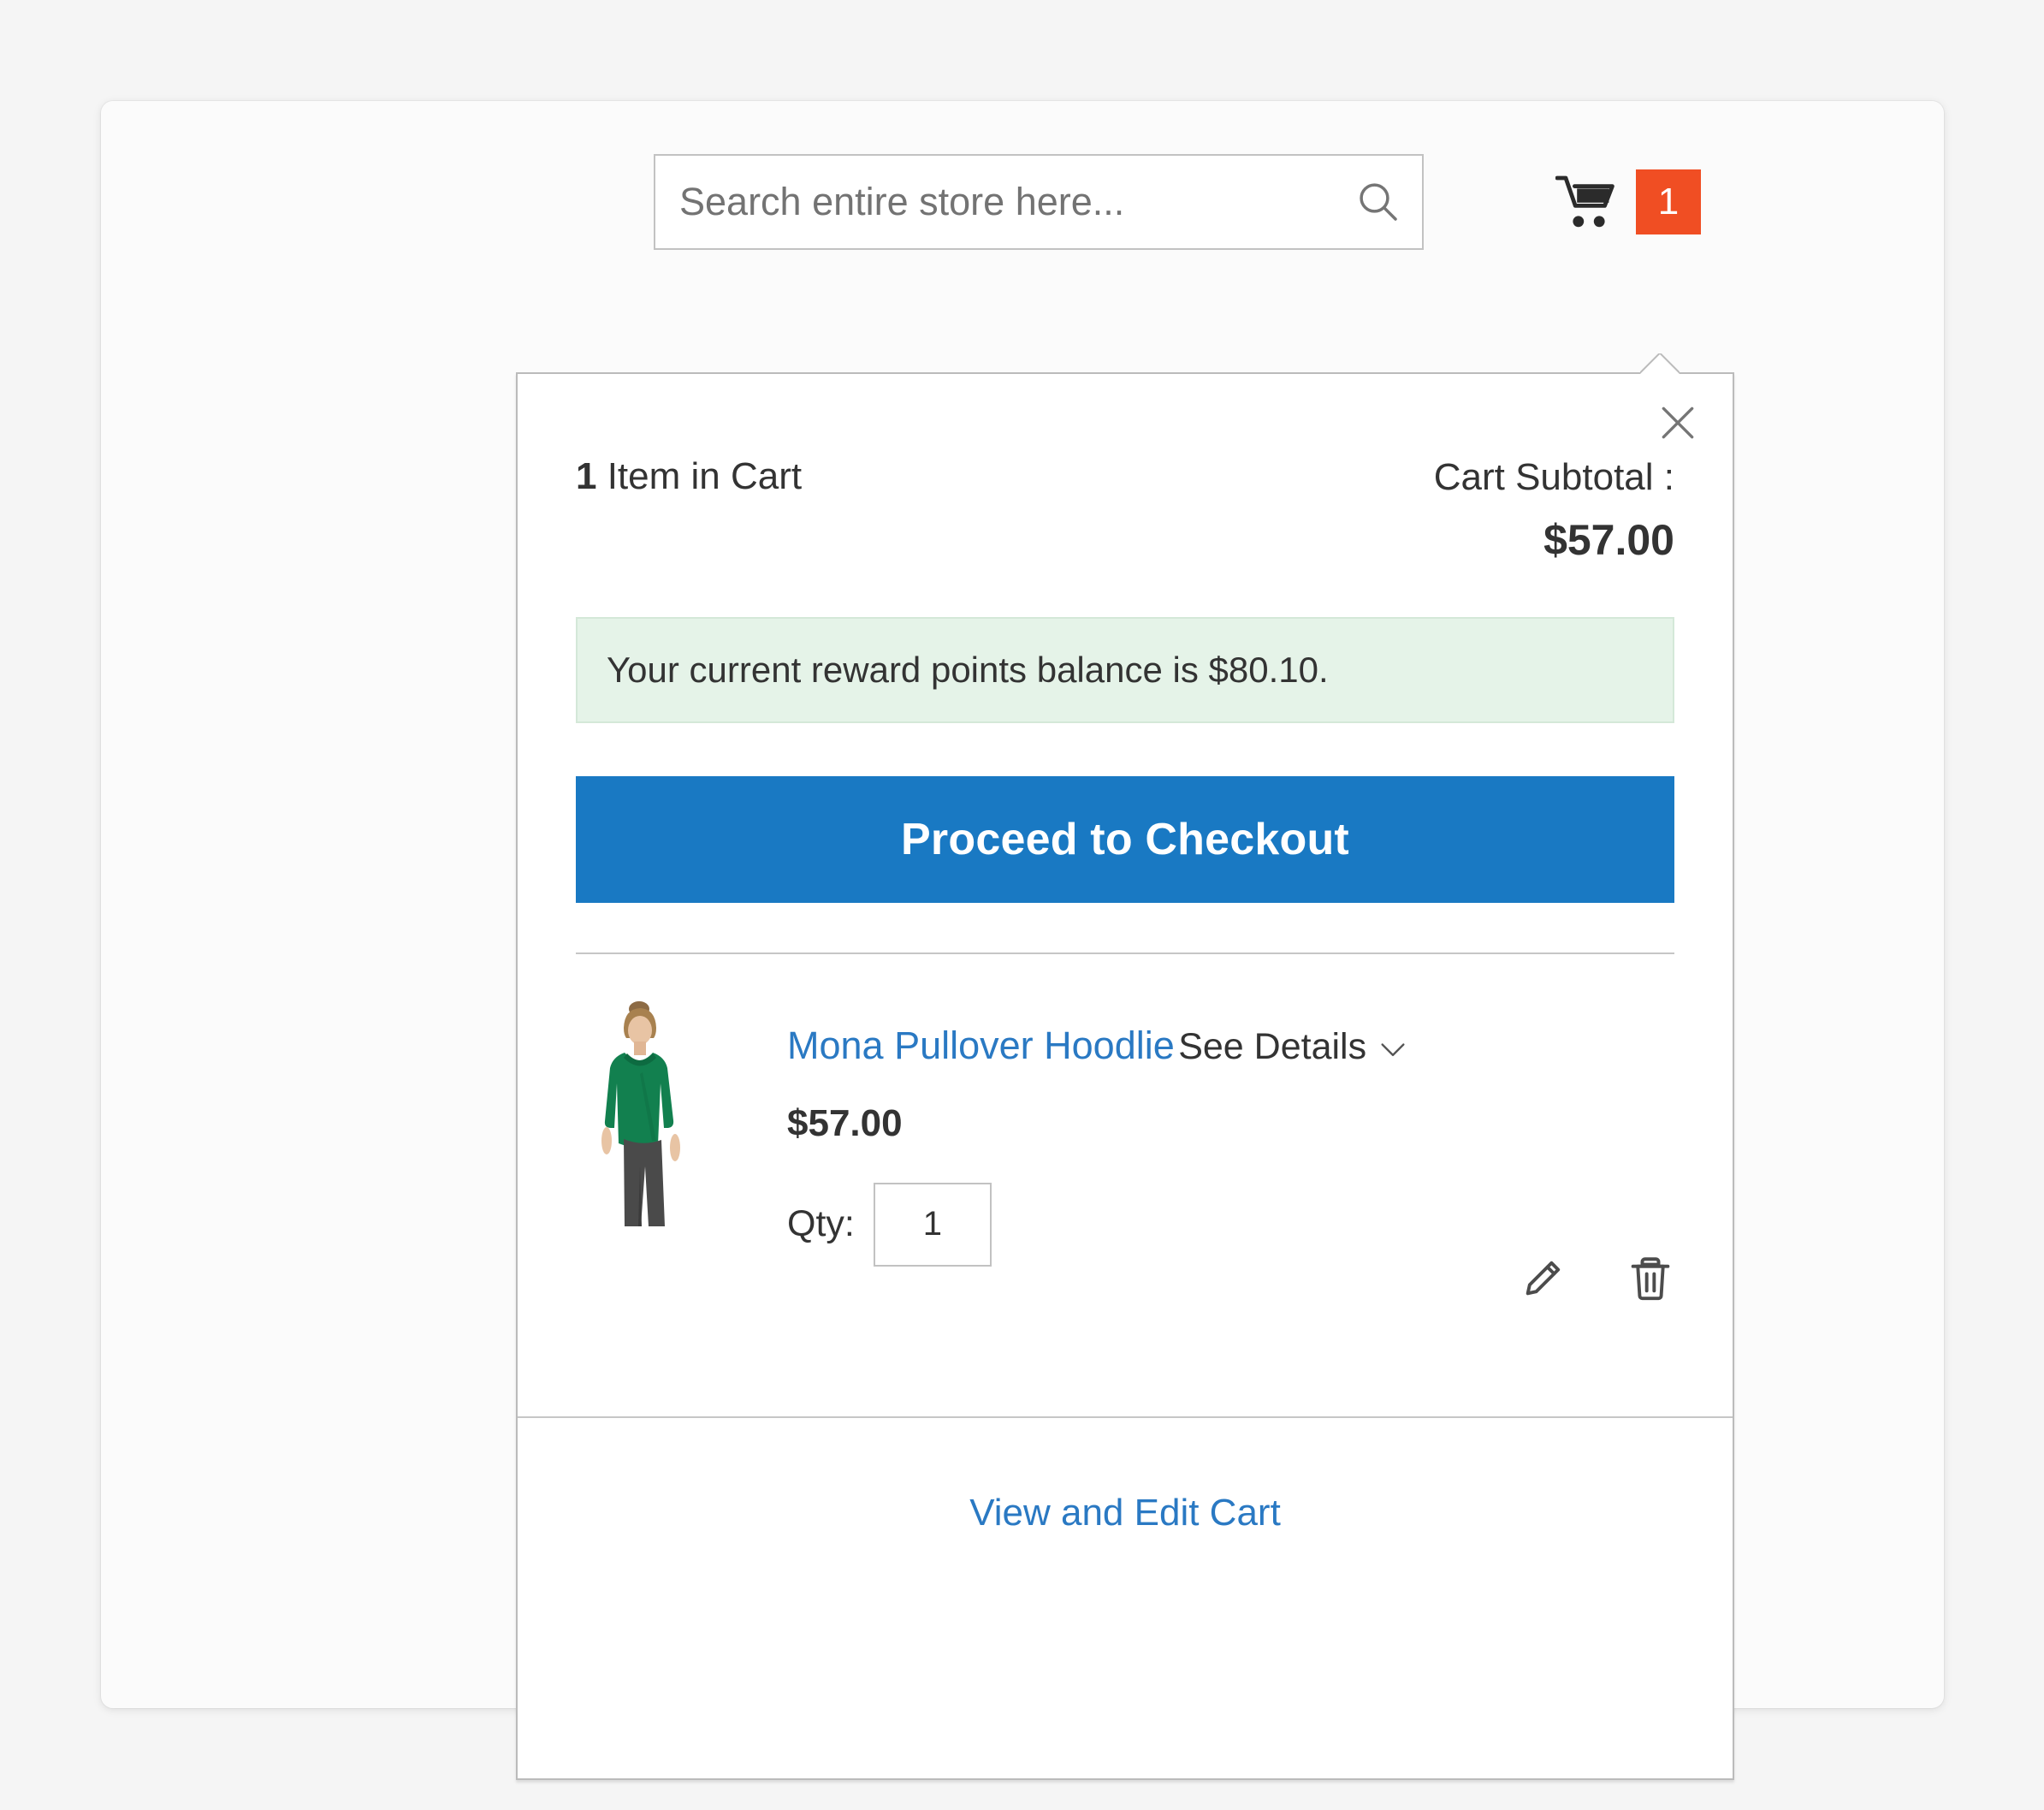 The height and width of the screenshot is (1810, 2044). I want to click on view-and-edit-cart-link: View and Edit Cart, so click(1125, 1513).